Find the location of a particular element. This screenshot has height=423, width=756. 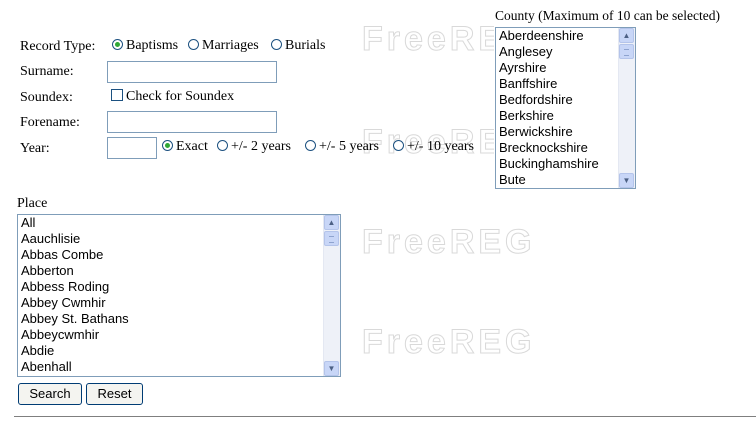

year-plus-minus-2: +/- 2 years is located at coordinates (254, 147).